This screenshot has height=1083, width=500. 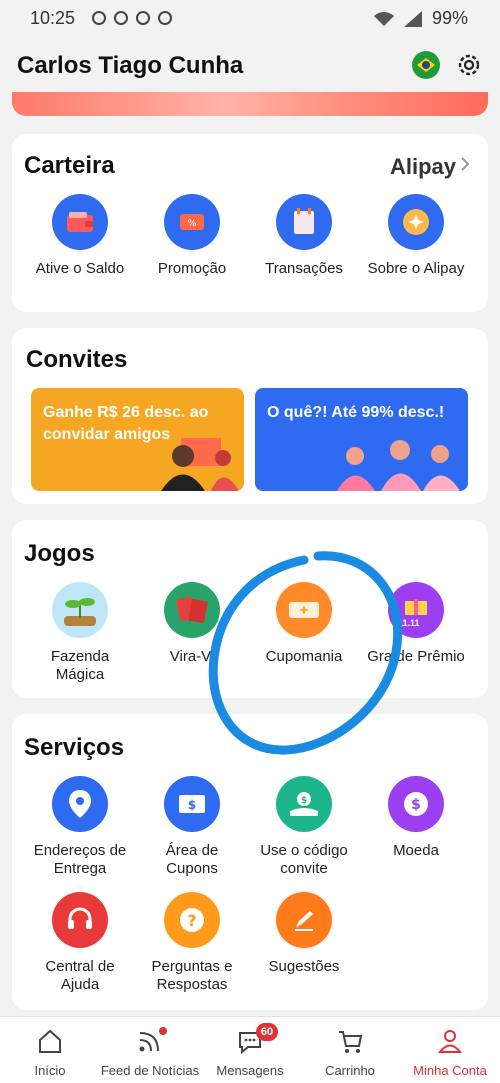 What do you see at coordinates (304, 859) in the screenshot?
I see `service-item-label: Use o código convite` at bounding box center [304, 859].